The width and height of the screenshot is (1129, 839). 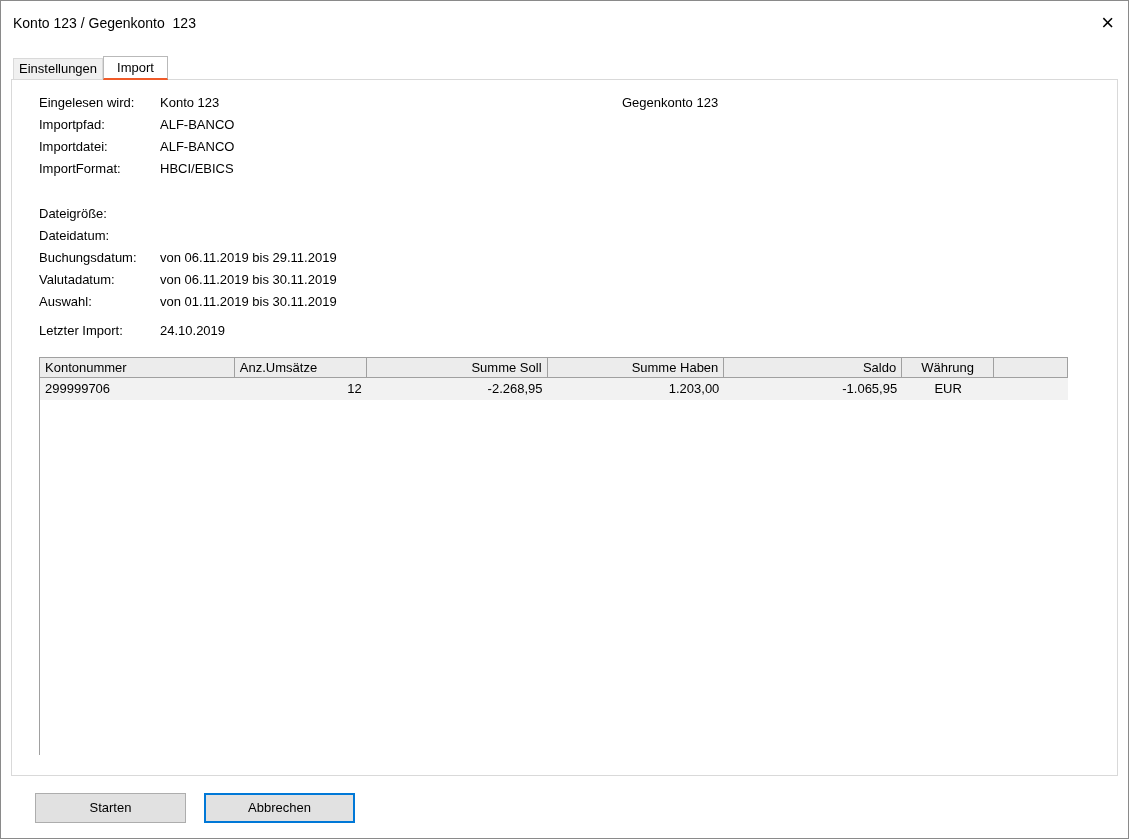 What do you see at coordinates (197, 169) in the screenshot?
I see `field-value: HBCI/EBICS` at bounding box center [197, 169].